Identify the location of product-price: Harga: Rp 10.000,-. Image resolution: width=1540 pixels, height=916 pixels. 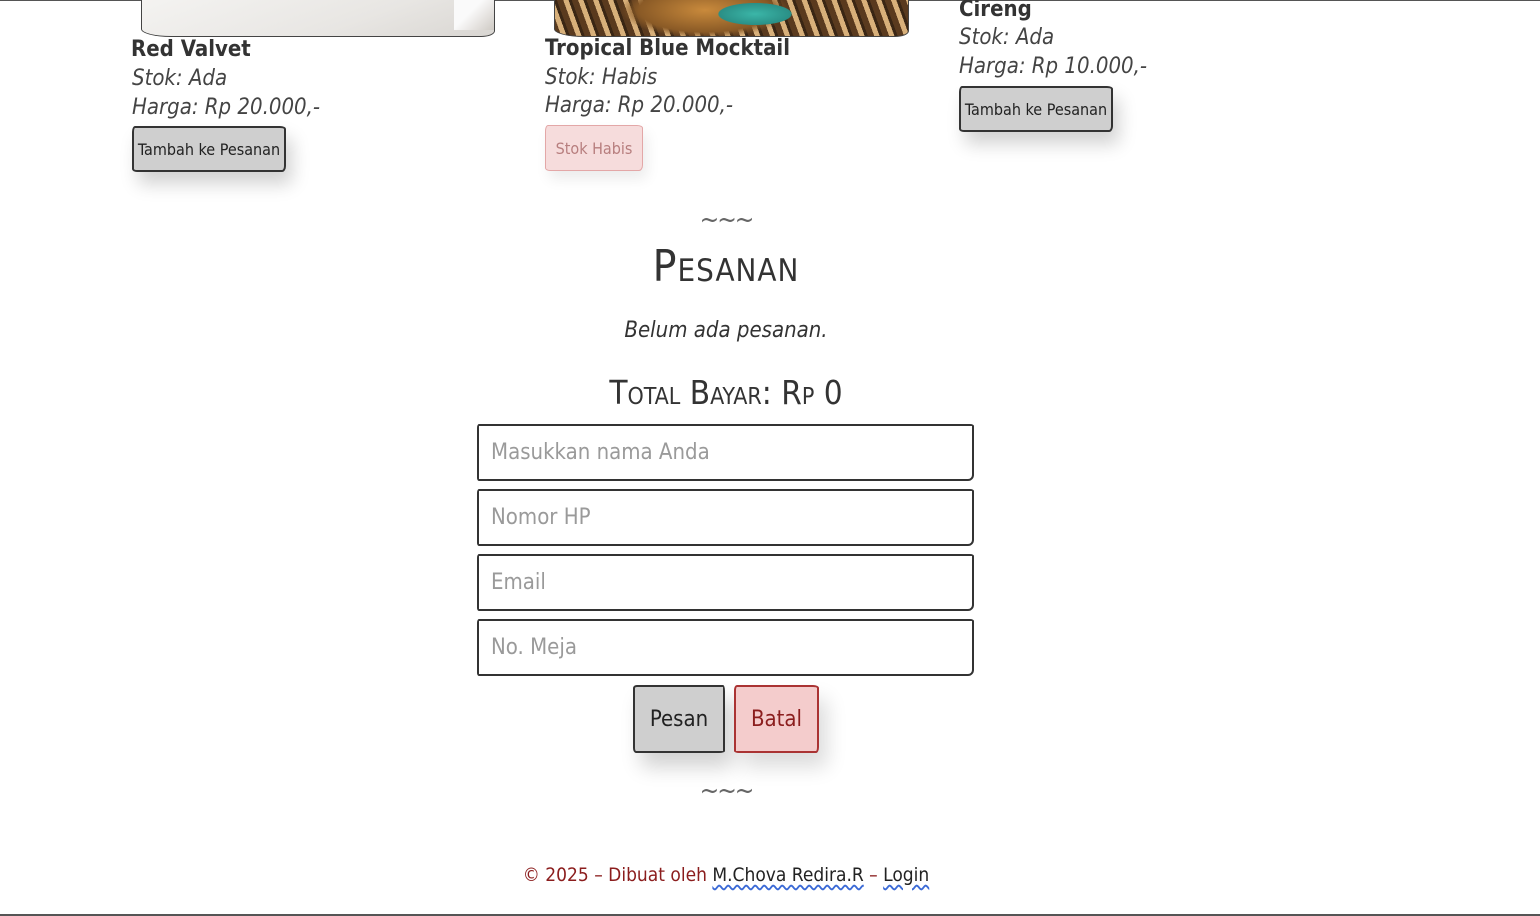
(1053, 66).